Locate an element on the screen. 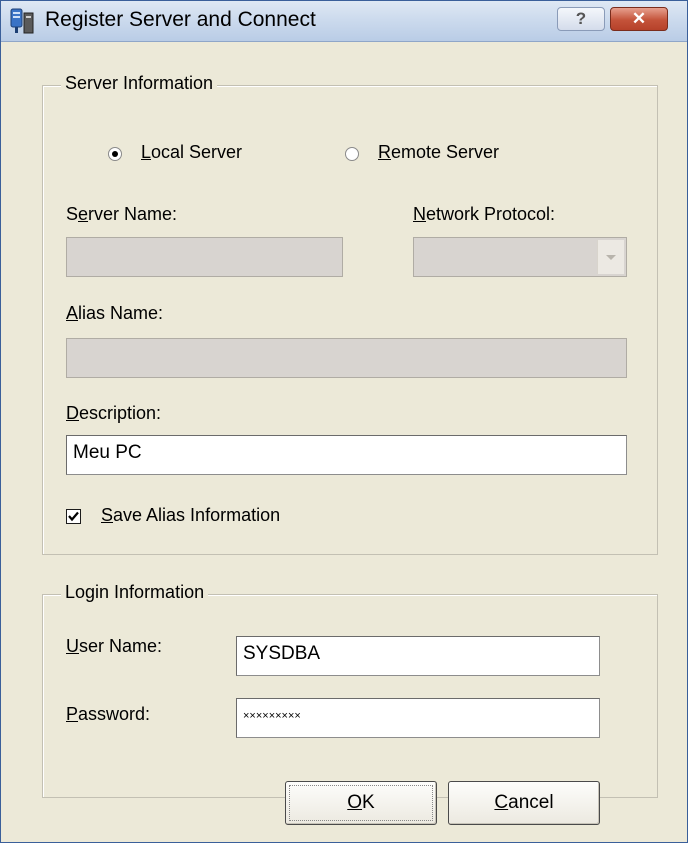  user-name-input: SYSDBA is located at coordinates (418, 656).